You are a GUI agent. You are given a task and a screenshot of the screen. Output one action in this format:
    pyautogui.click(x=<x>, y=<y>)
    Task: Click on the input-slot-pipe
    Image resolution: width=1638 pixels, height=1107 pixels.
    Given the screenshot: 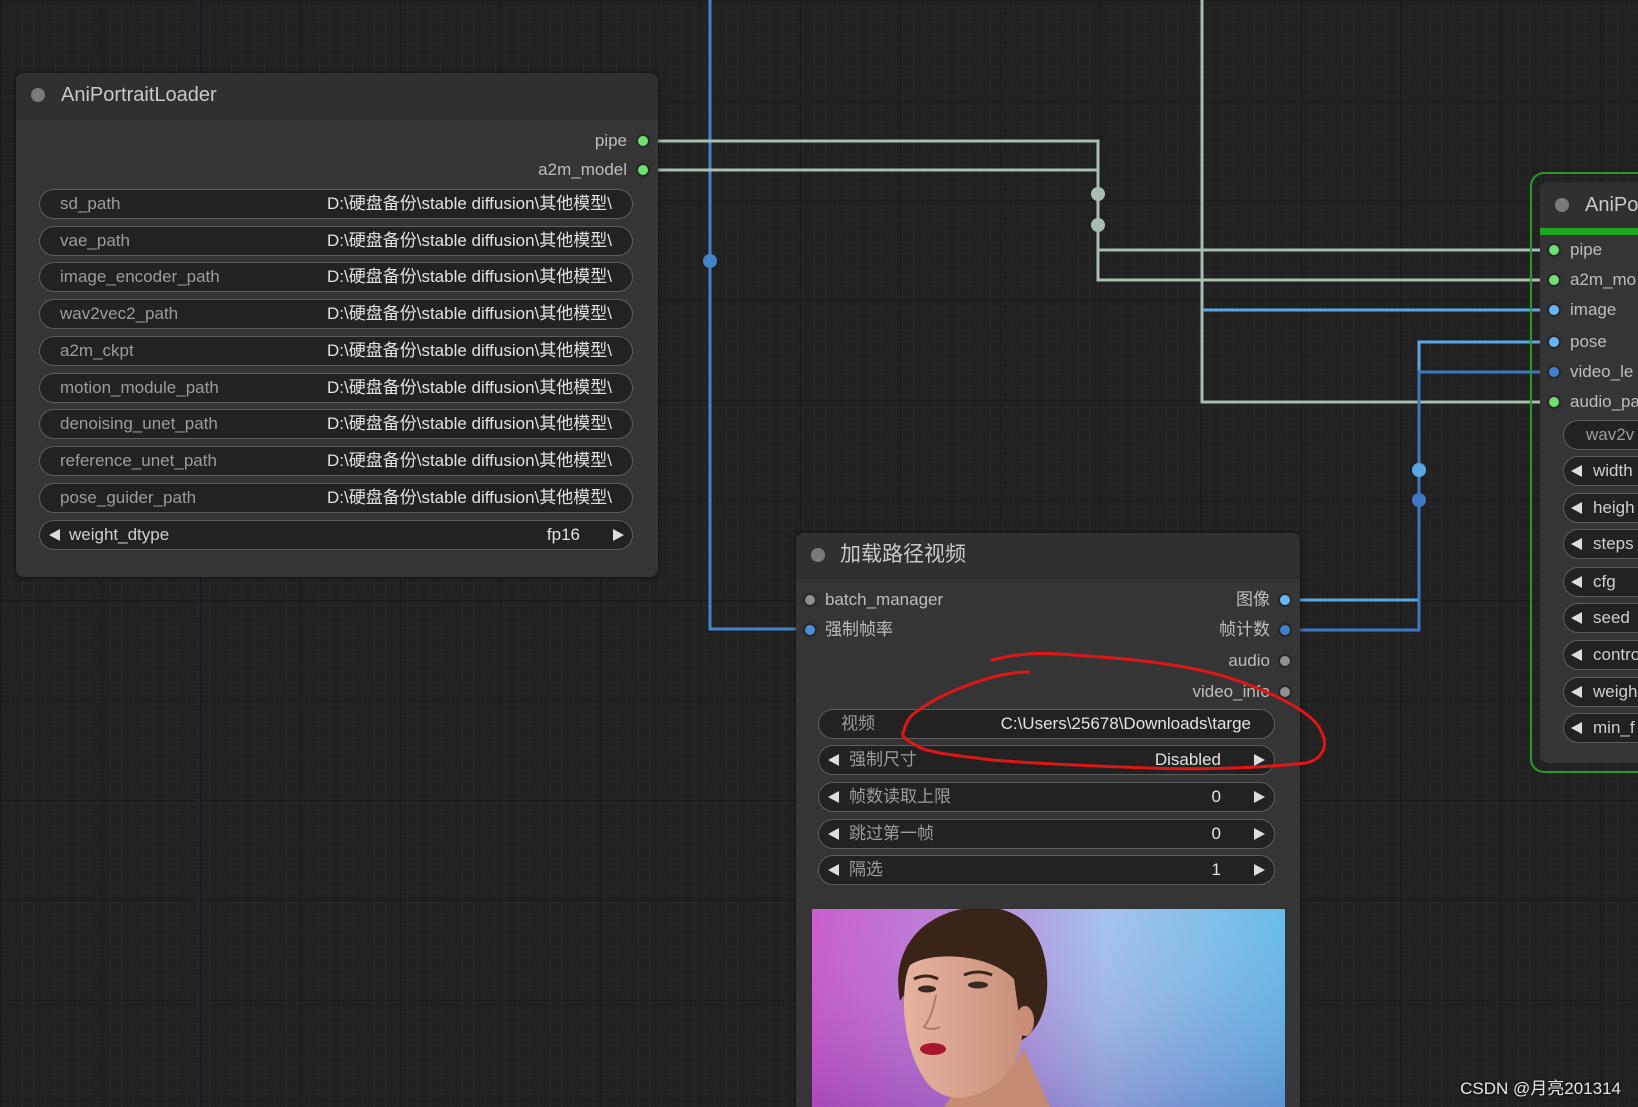 What is the action you would take?
    pyautogui.click(x=1554, y=250)
    